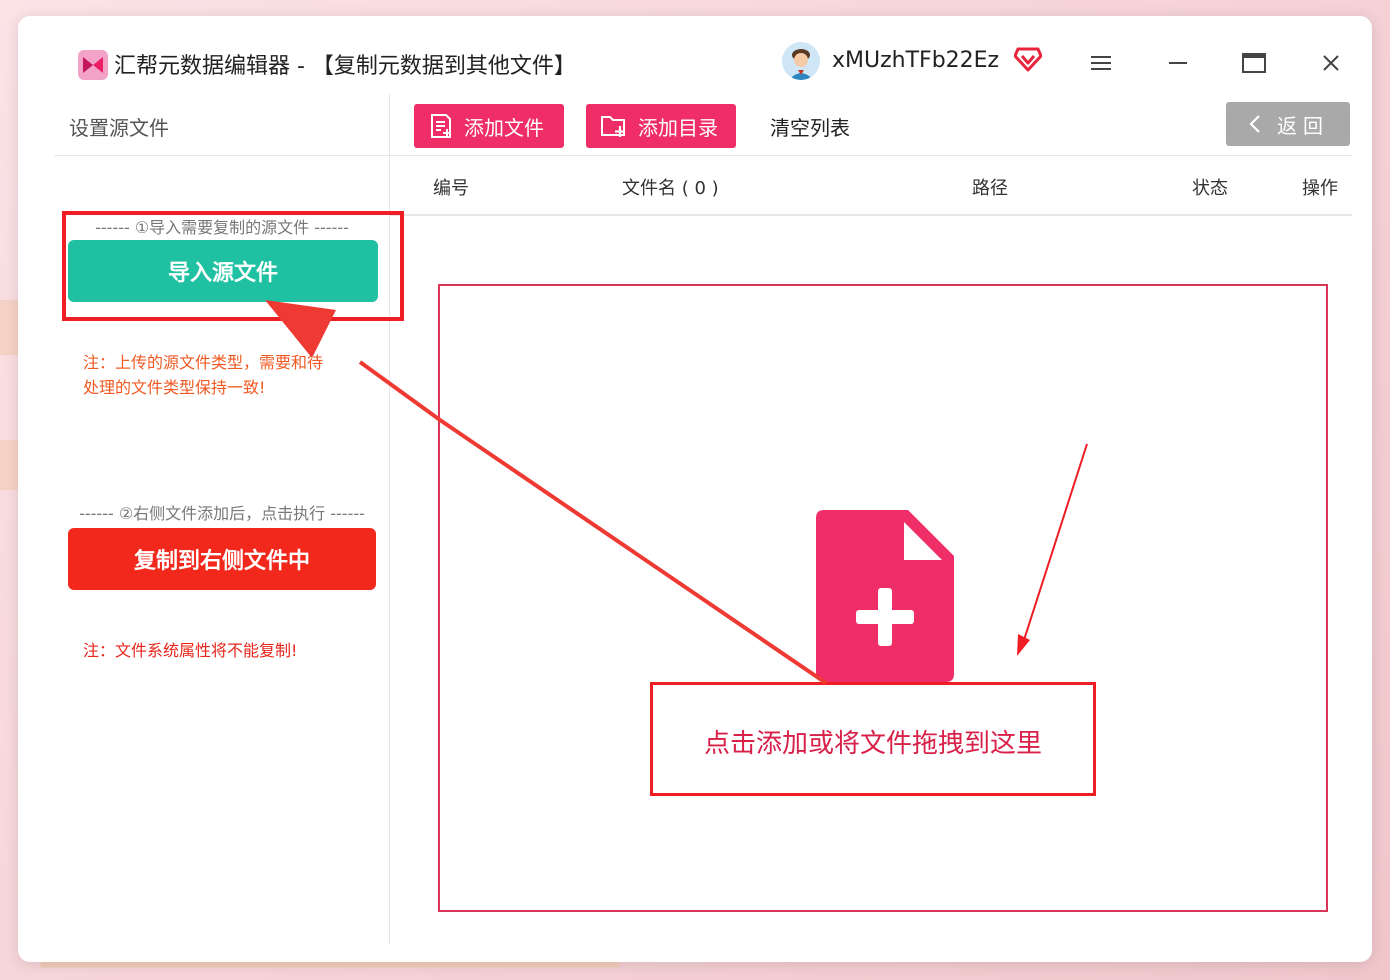  What do you see at coordinates (119, 128) in the screenshot?
I see `left-panel-title: 设置源文件` at bounding box center [119, 128].